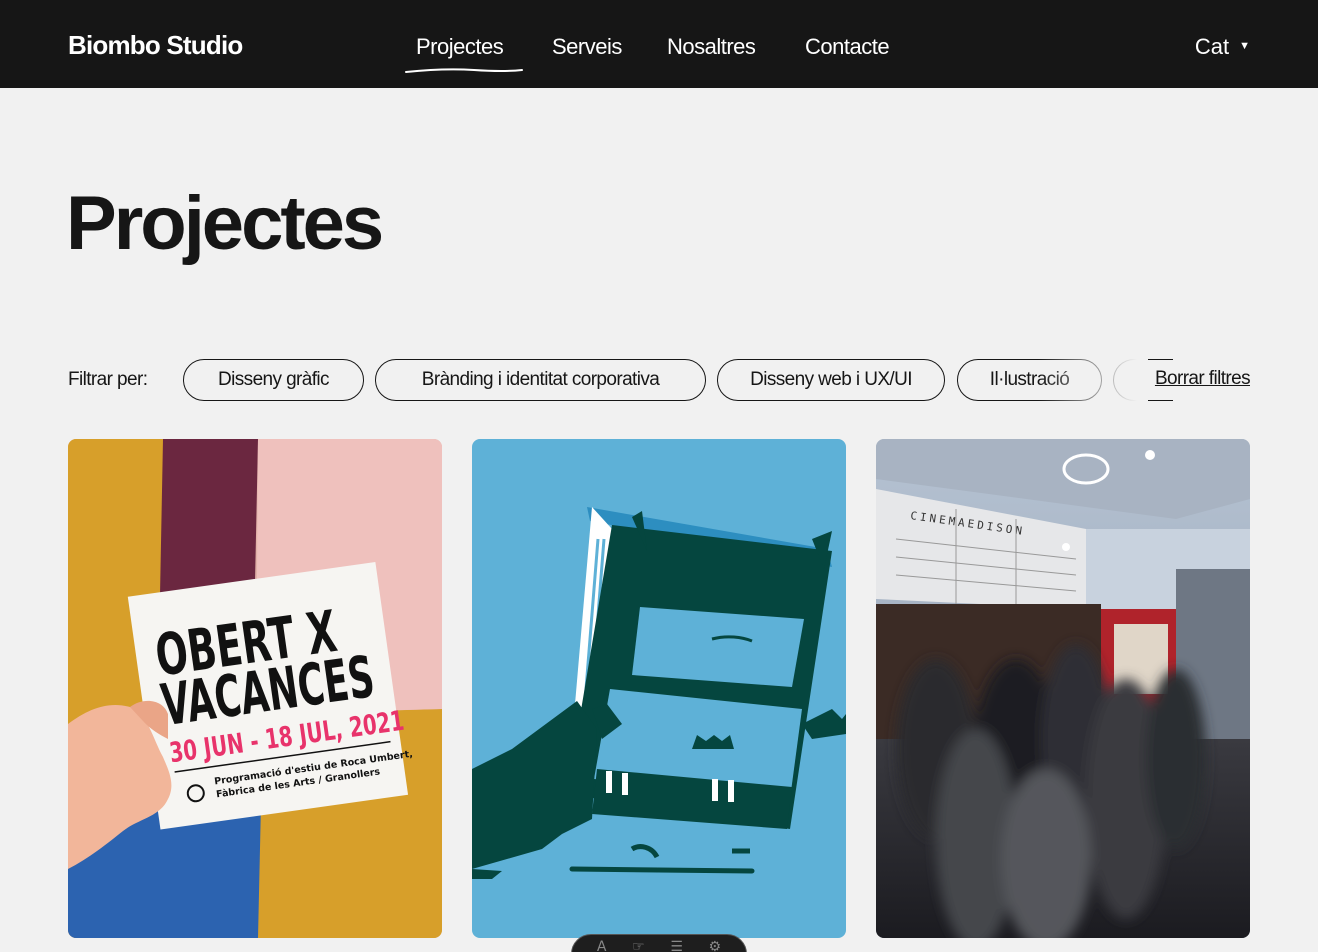  What do you see at coordinates (659, 49) in the screenshot?
I see `main-nav: Projectes Serveis Nosaltres Contacte` at bounding box center [659, 49].